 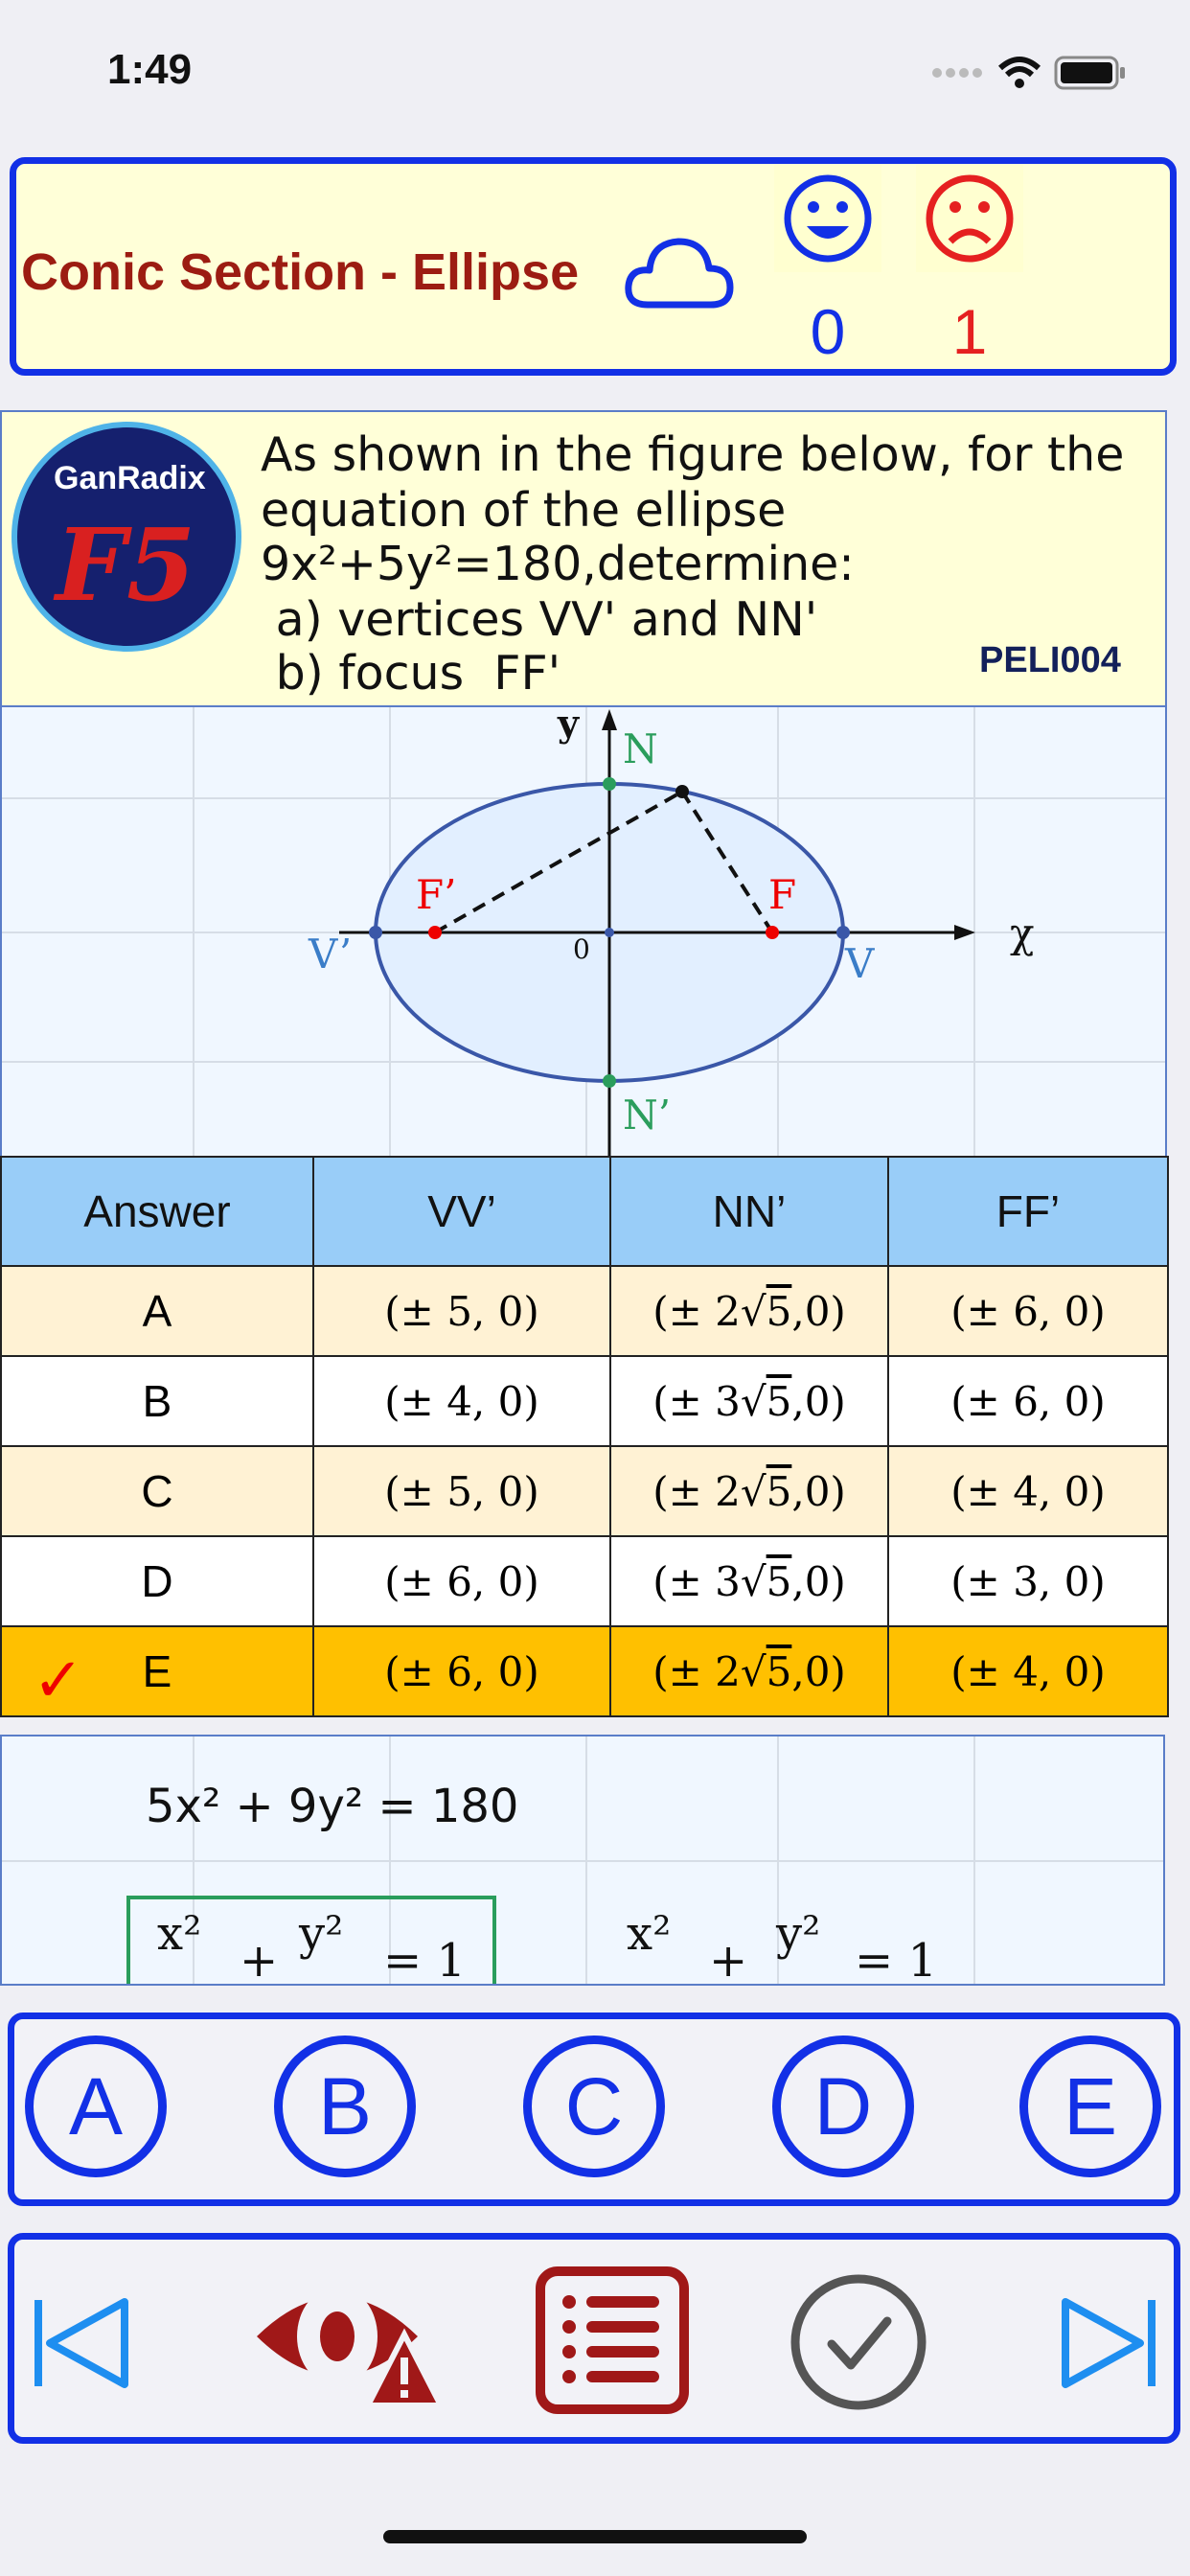 What do you see at coordinates (524, 510) in the screenshot?
I see `question-line: equation of the ellipse` at bounding box center [524, 510].